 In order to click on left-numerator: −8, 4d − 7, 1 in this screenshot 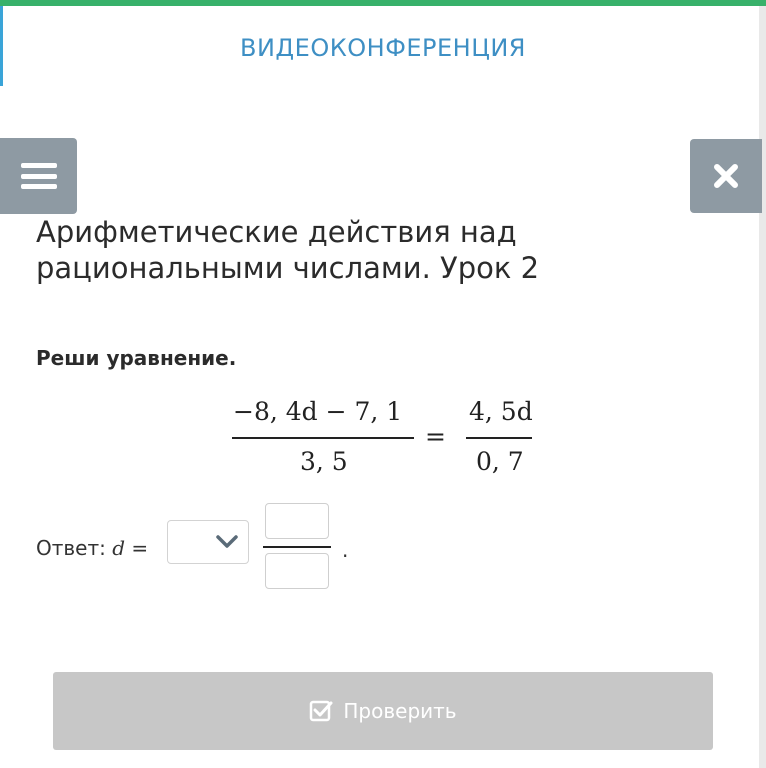, I will do `click(318, 411)`.